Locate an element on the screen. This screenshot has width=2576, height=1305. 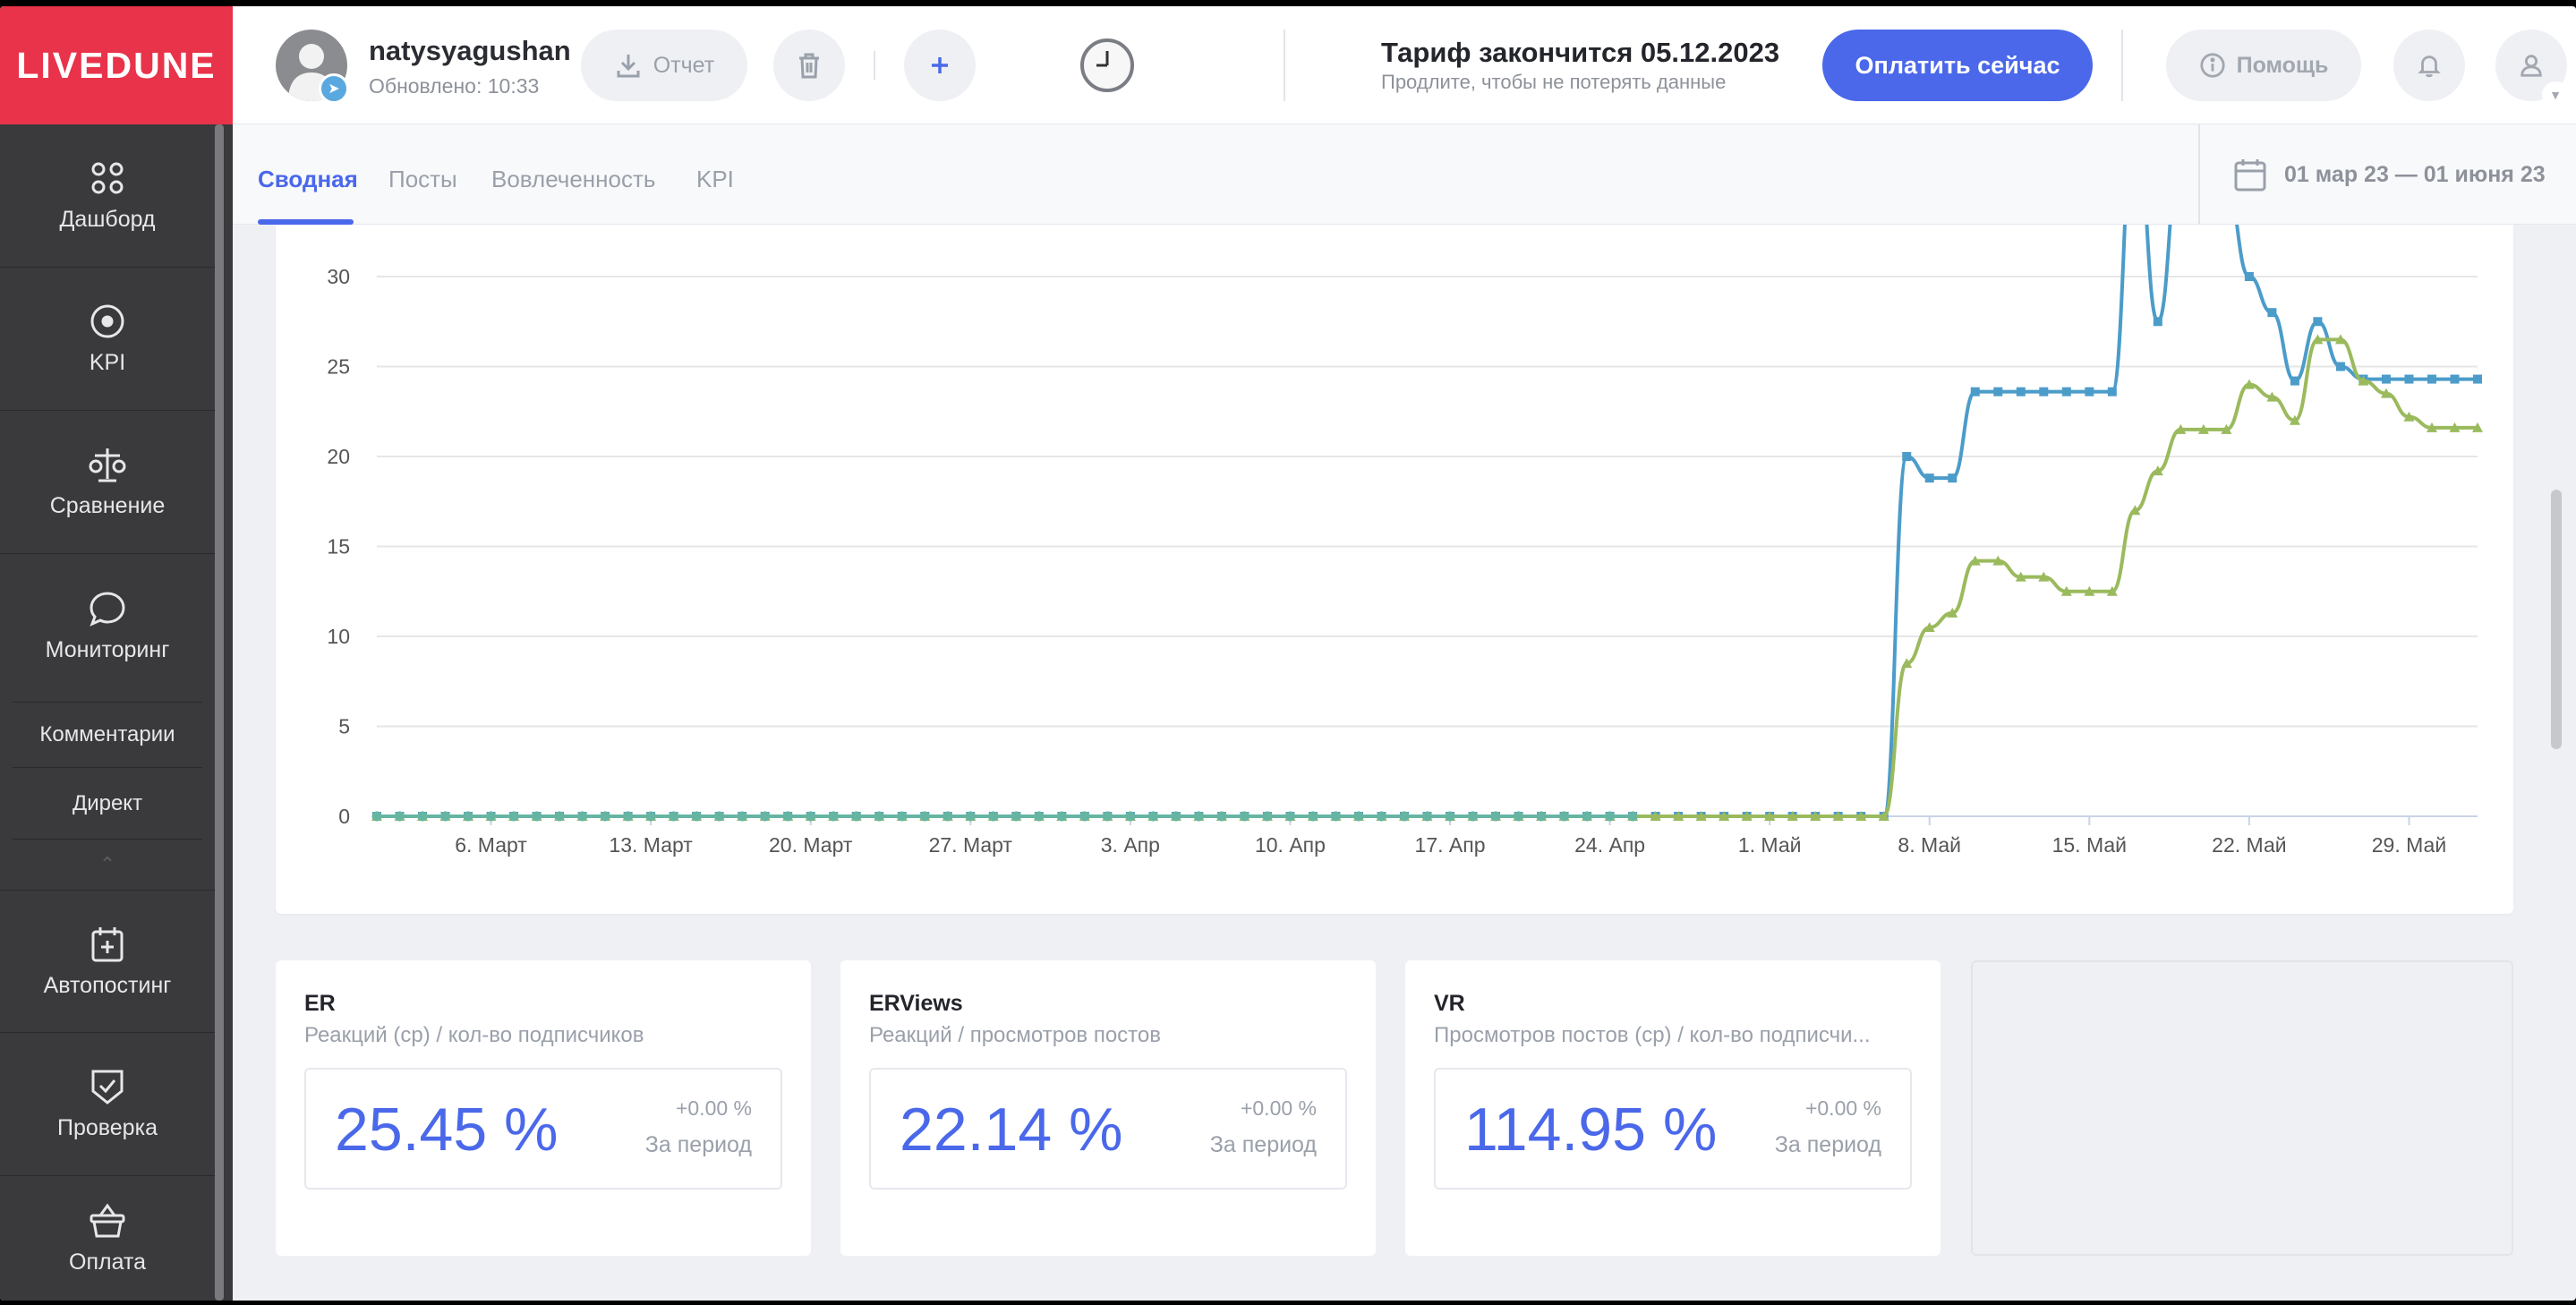
date-range-picker: 01 мар 23 — 01 июня 23 is located at coordinates (2387, 174).